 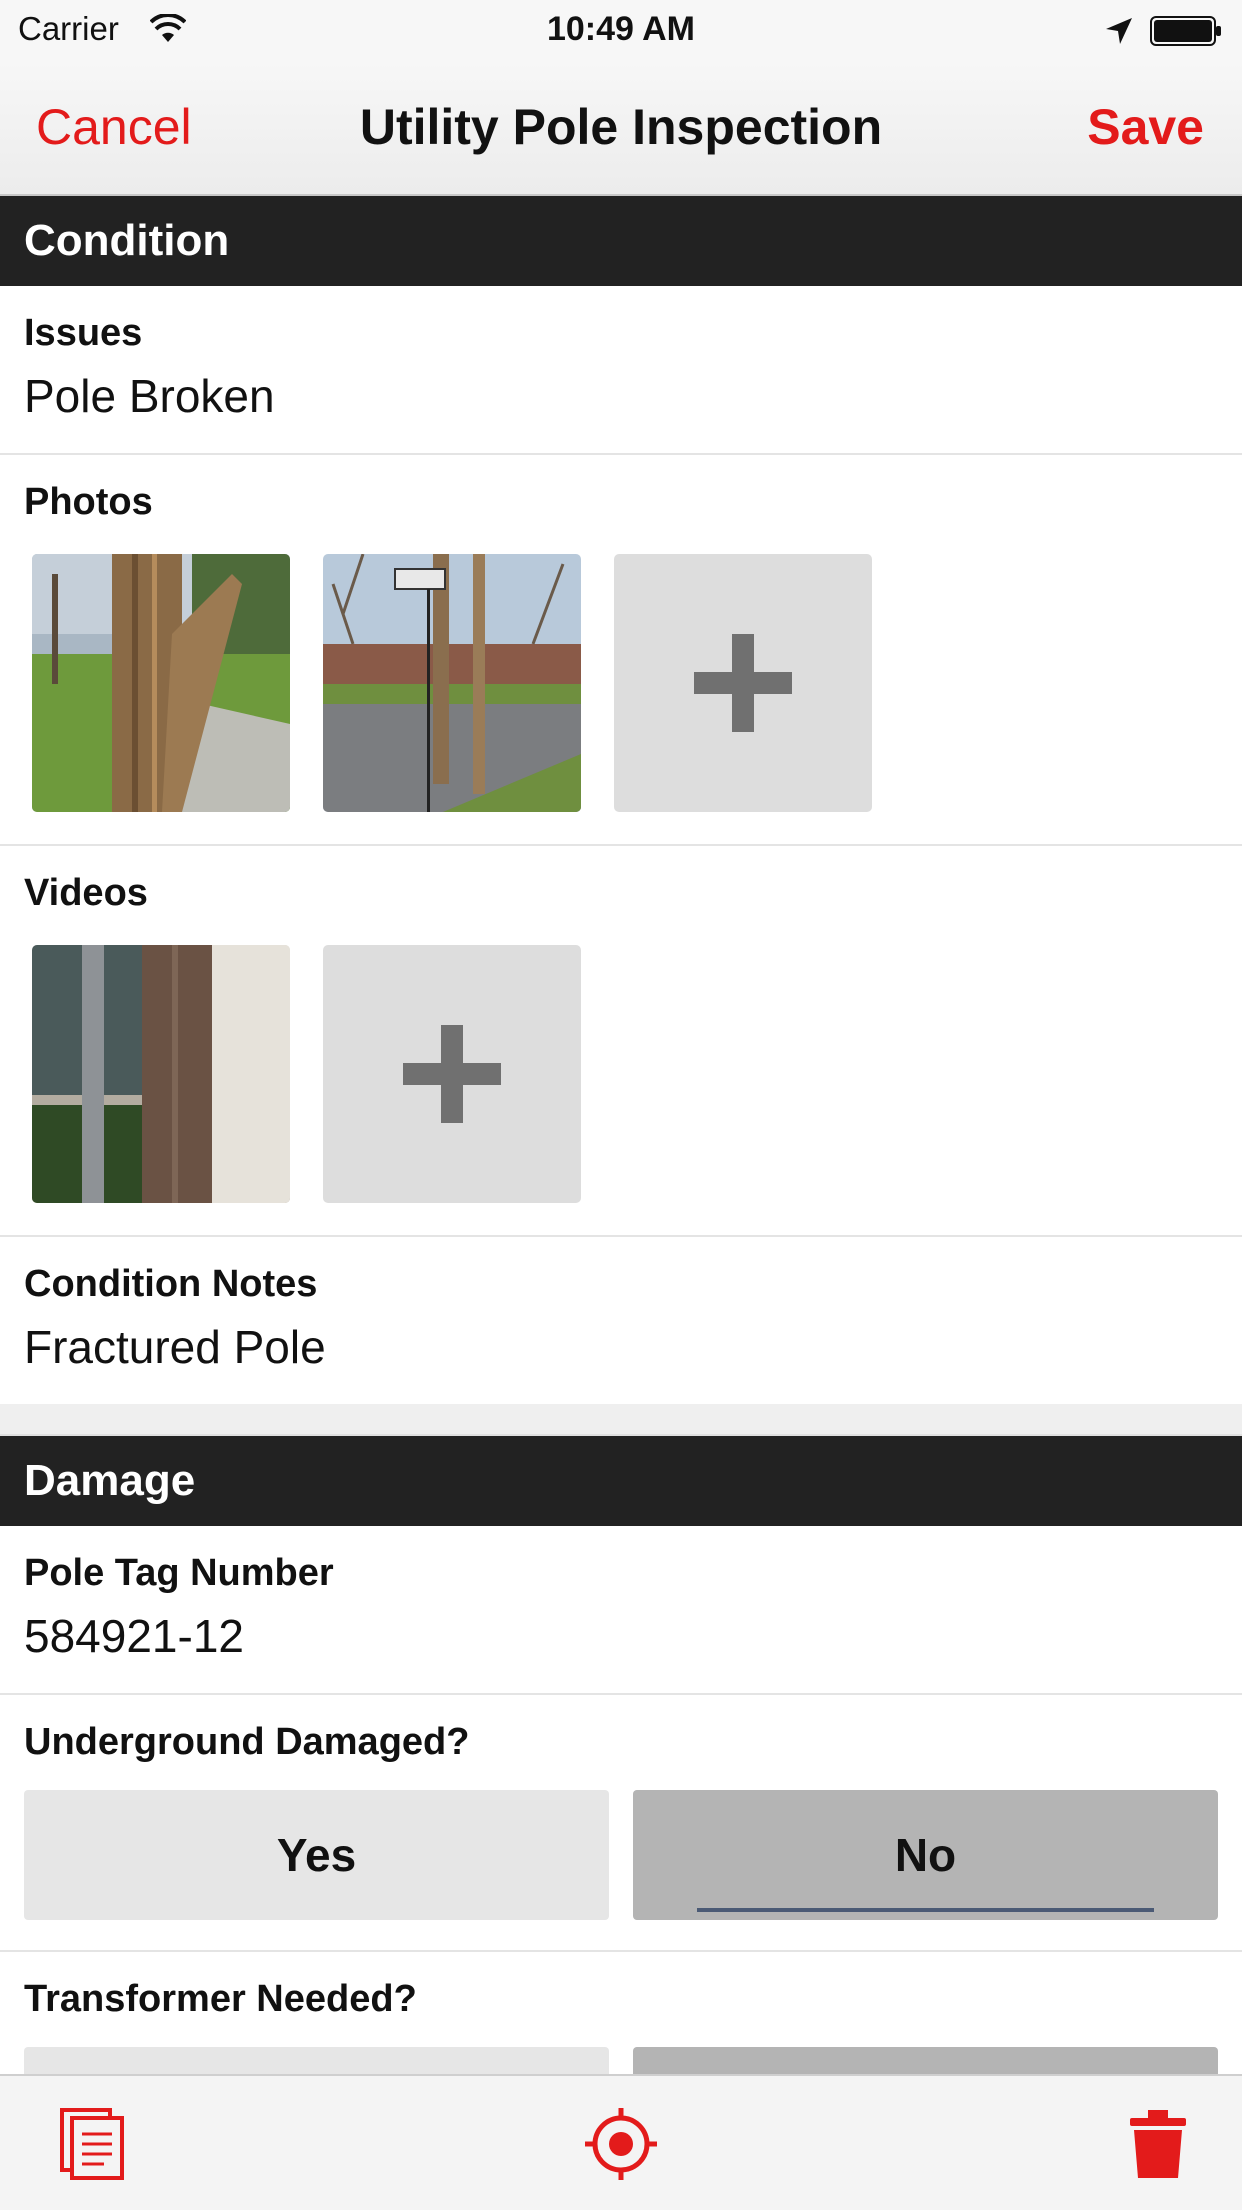 What do you see at coordinates (179, 1573) in the screenshot?
I see `field-label: Pole Tag Number` at bounding box center [179, 1573].